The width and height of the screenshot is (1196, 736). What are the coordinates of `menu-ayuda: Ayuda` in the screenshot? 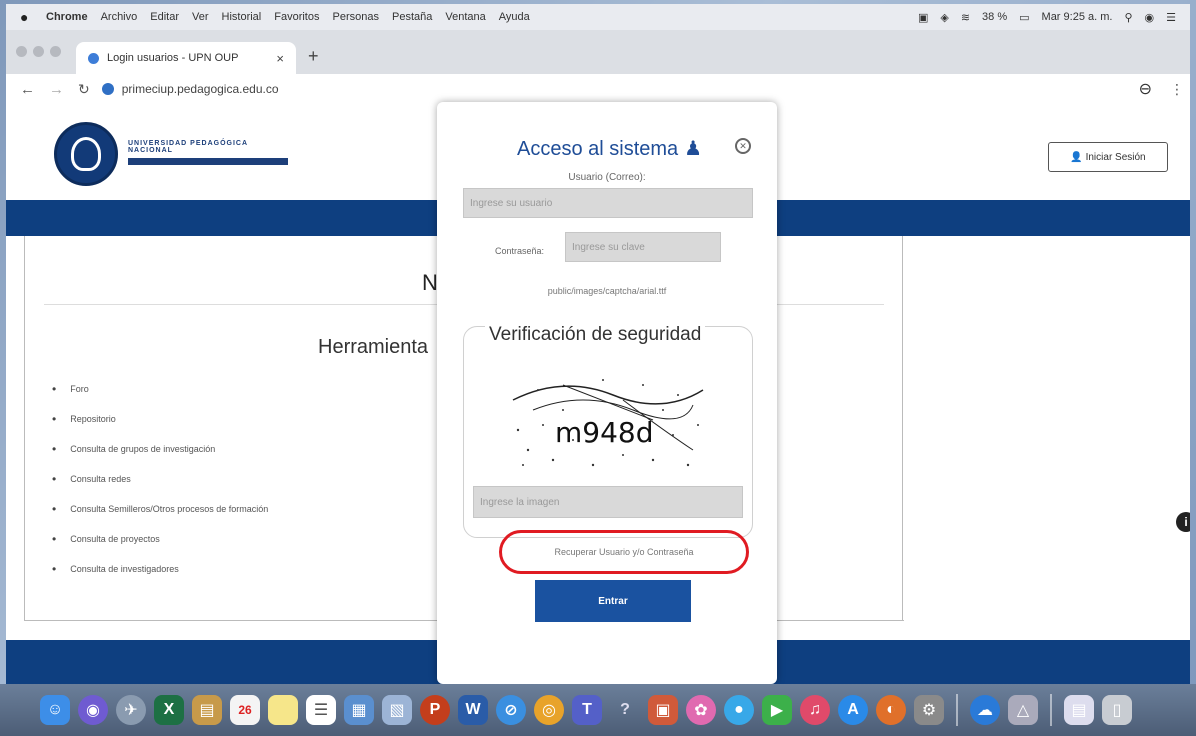 It's located at (514, 17).